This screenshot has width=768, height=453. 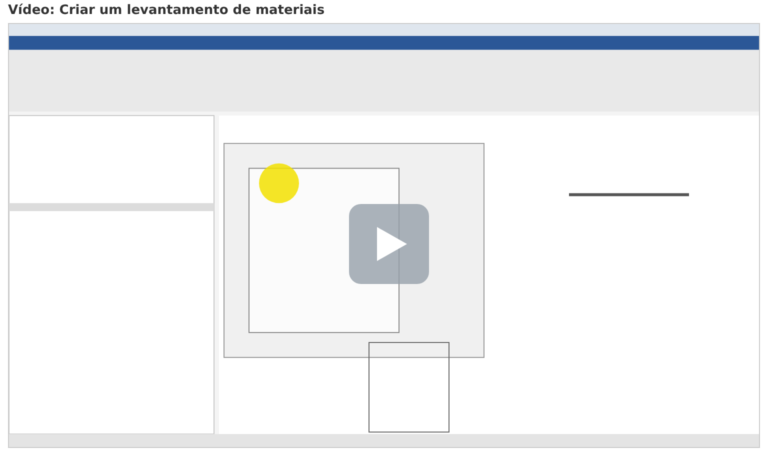 I want to click on video-title: Vídeo: Criar um levantamento de materiais, so click(x=167, y=10).